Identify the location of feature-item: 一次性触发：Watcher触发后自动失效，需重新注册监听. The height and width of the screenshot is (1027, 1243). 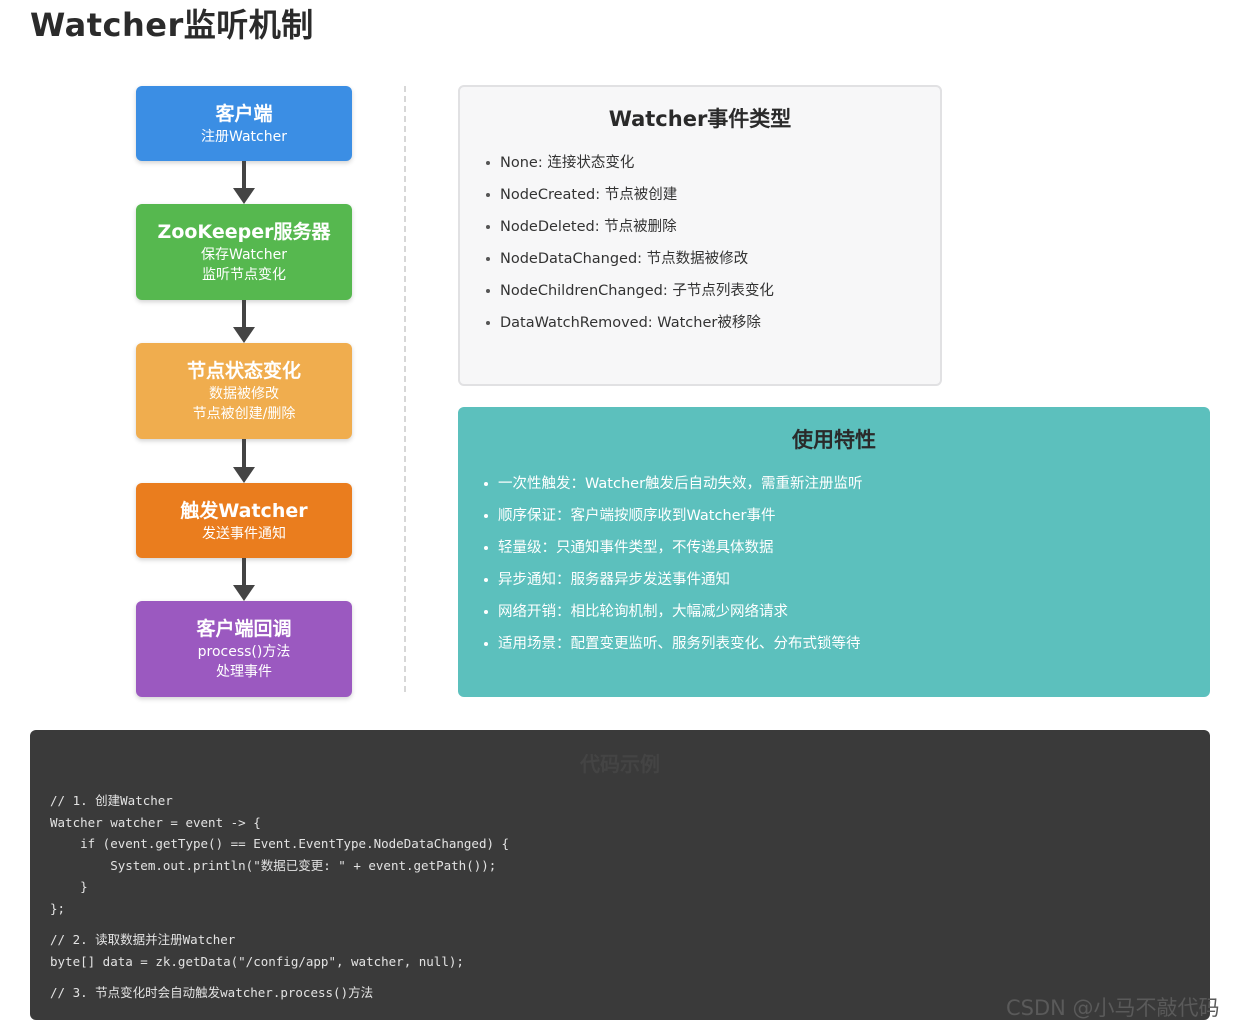
(847, 484).